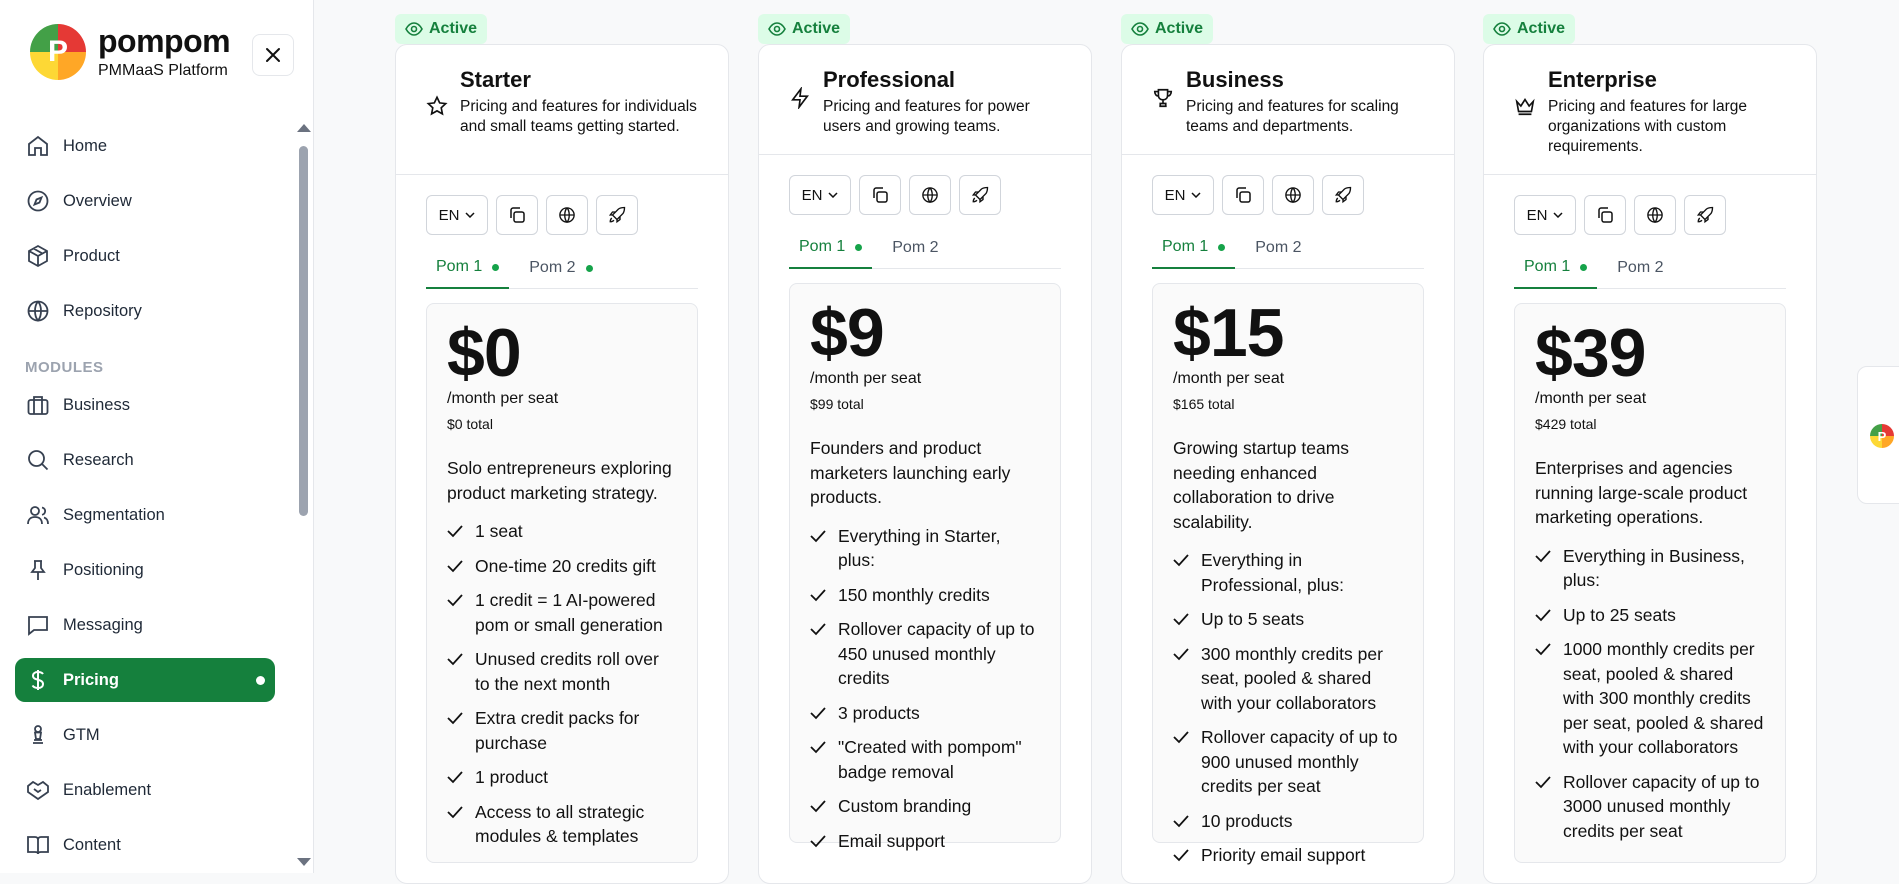 This screenshot has width=1899, height=884. Describe the element at coordinates (1228, 333) in the screenshot. I see `plan-price: $15` at that location.